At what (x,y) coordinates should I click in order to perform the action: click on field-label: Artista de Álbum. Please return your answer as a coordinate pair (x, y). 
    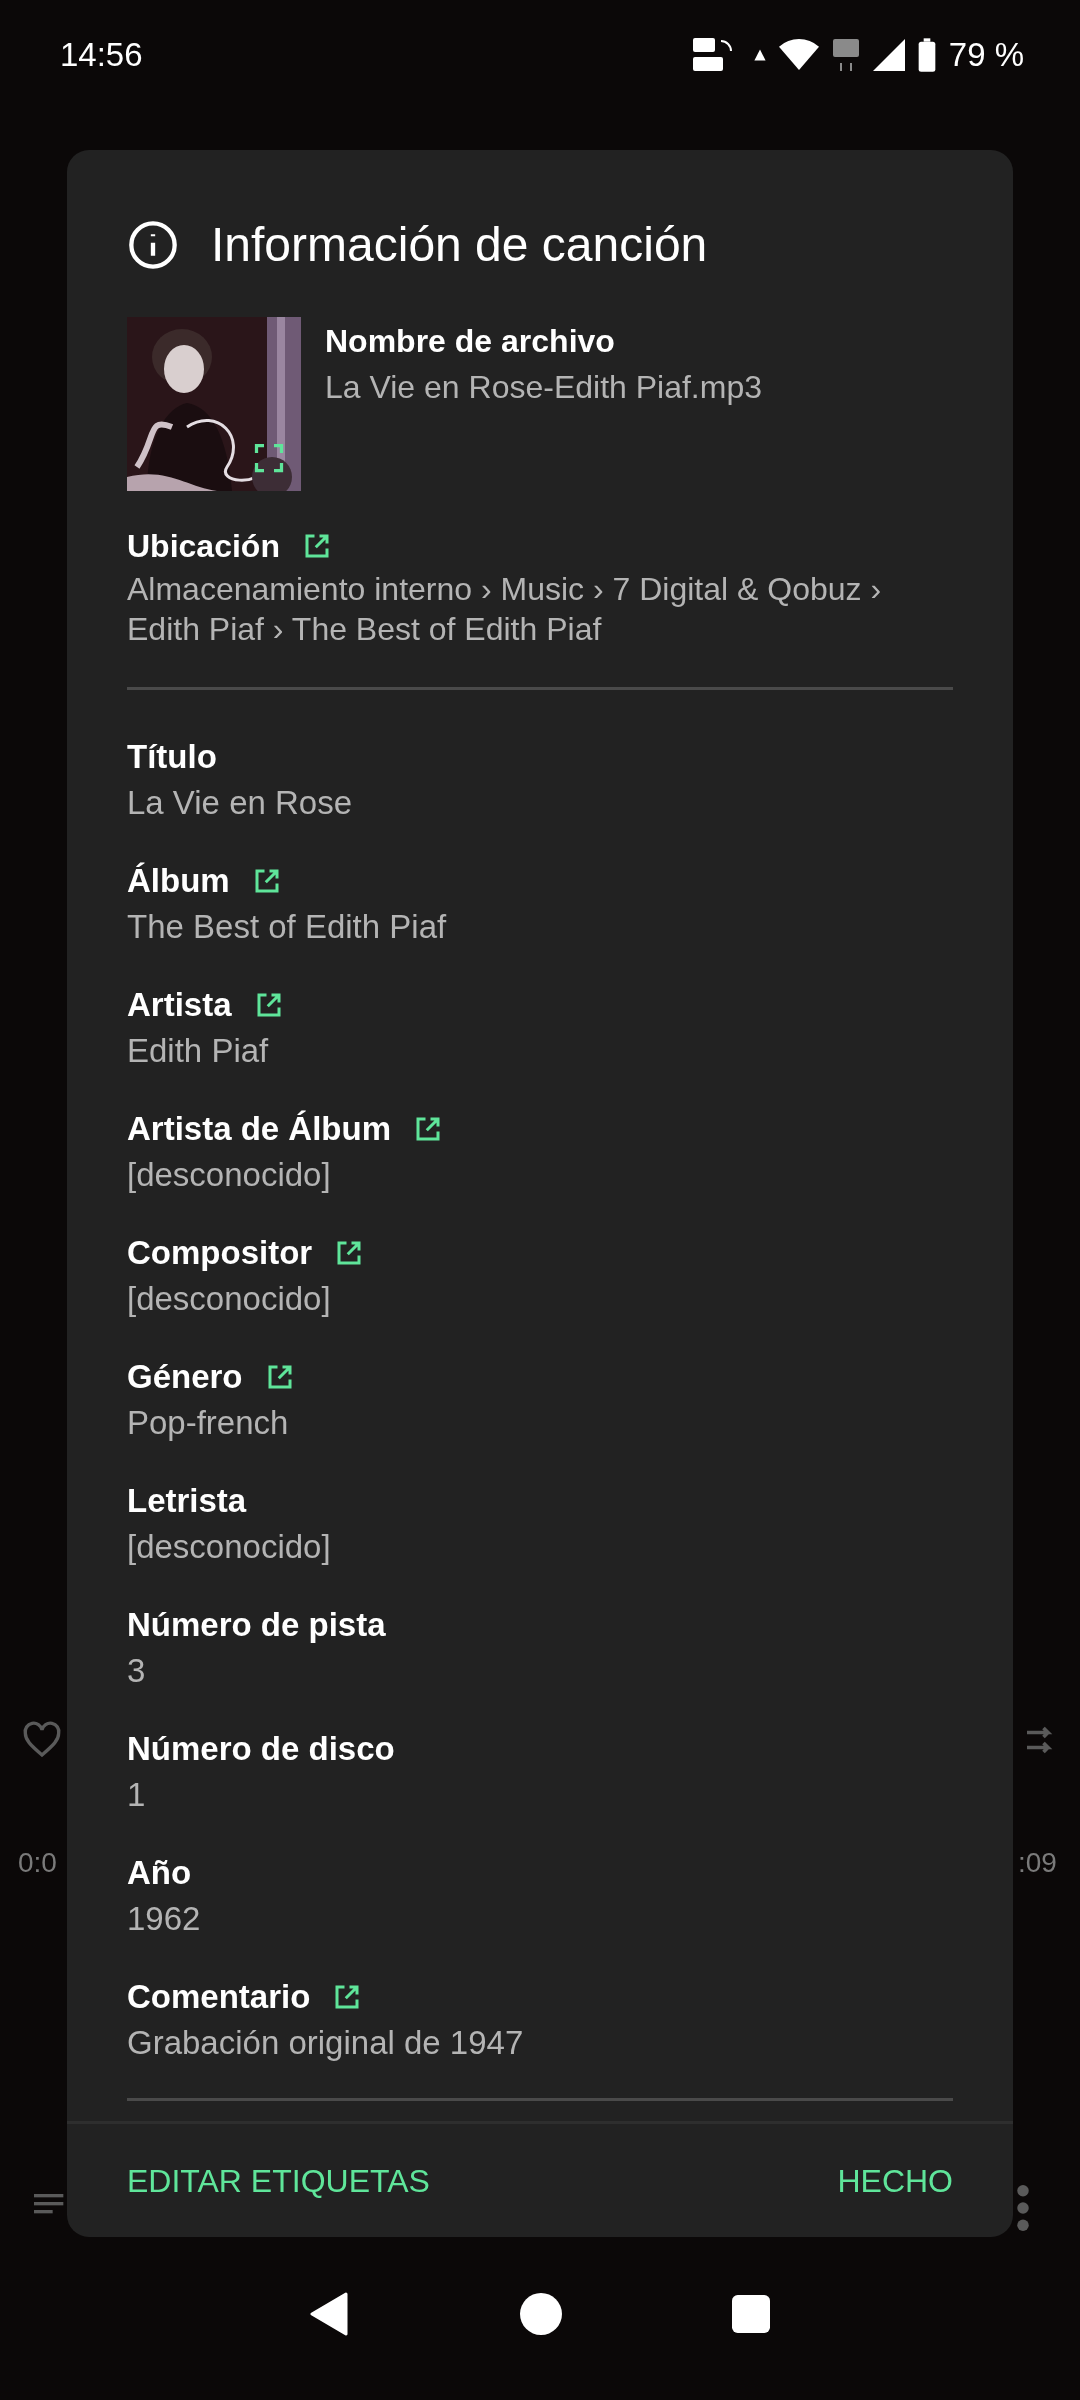
    Looking at the image, I should click on (259, 1129).